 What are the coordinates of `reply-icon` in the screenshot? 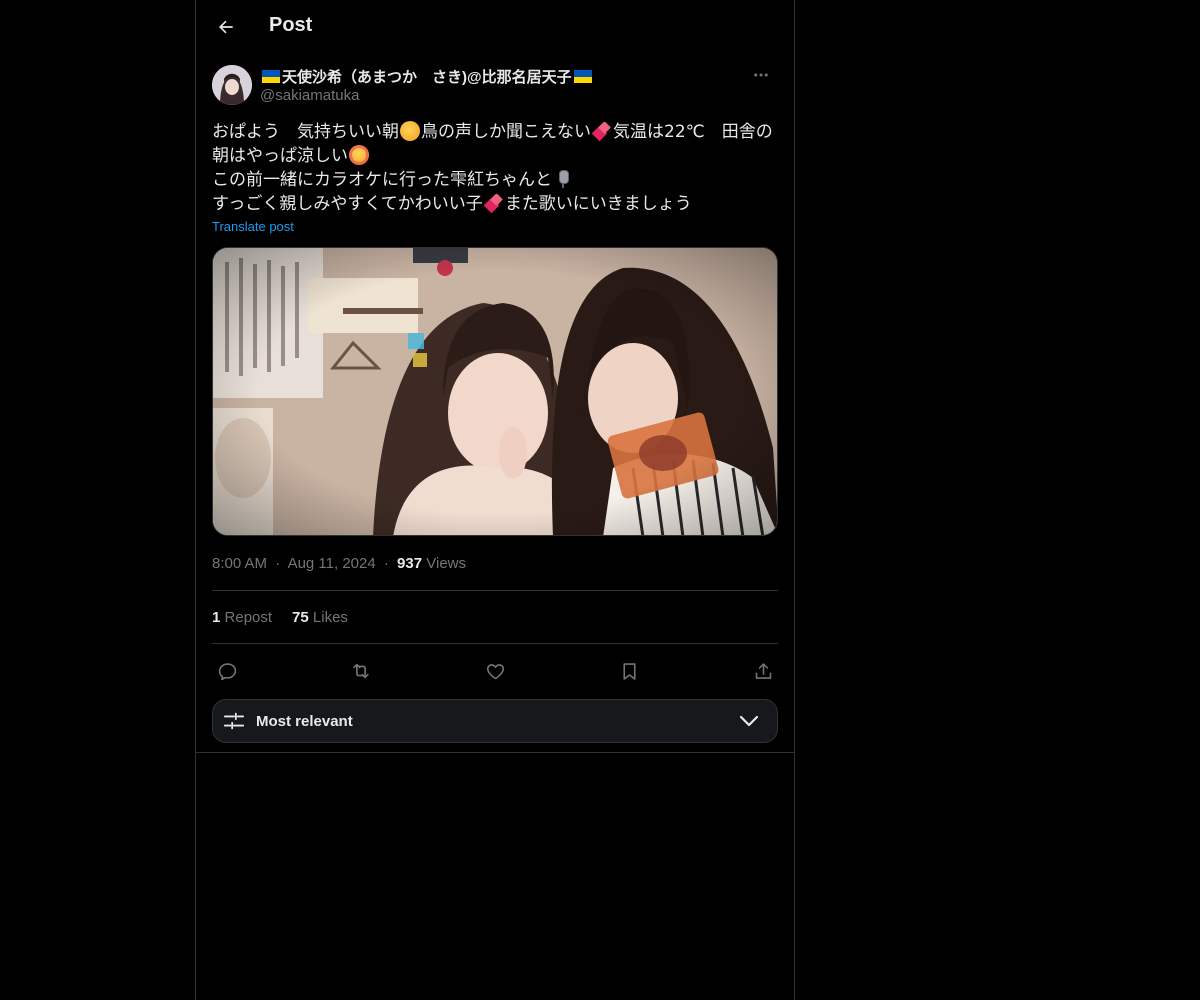 It's located at (227, 671).